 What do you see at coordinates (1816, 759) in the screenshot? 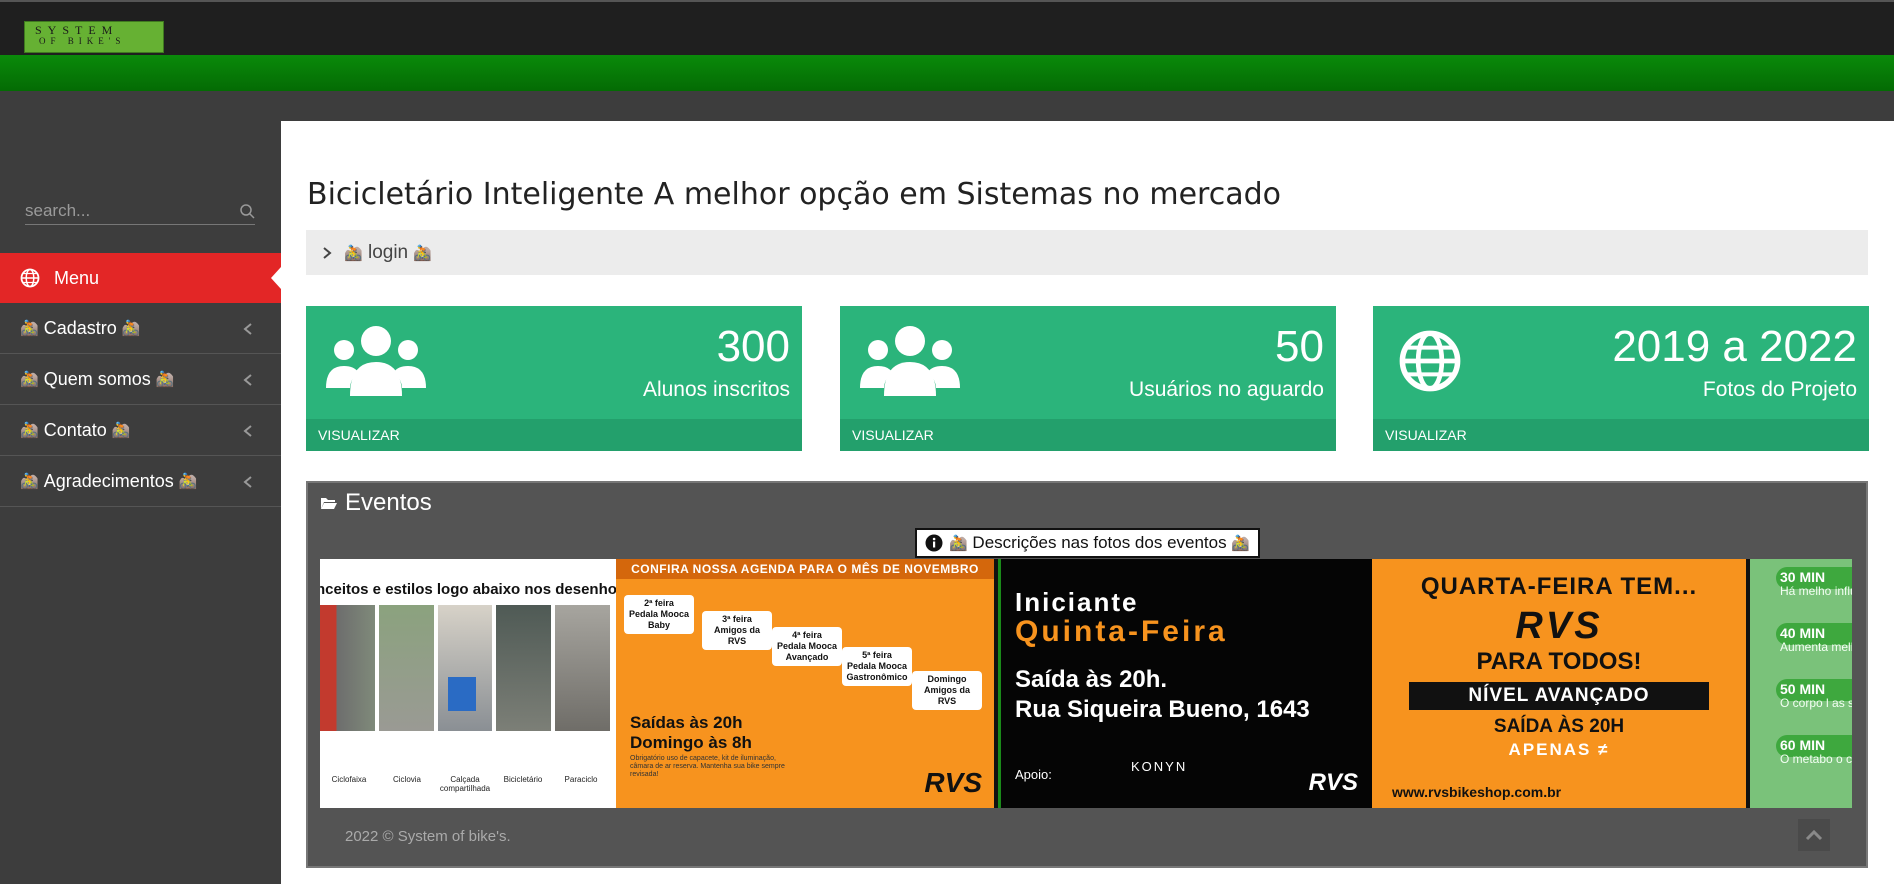
I see `row-text: O metabo o controle` at bounding box center [1816, 759].